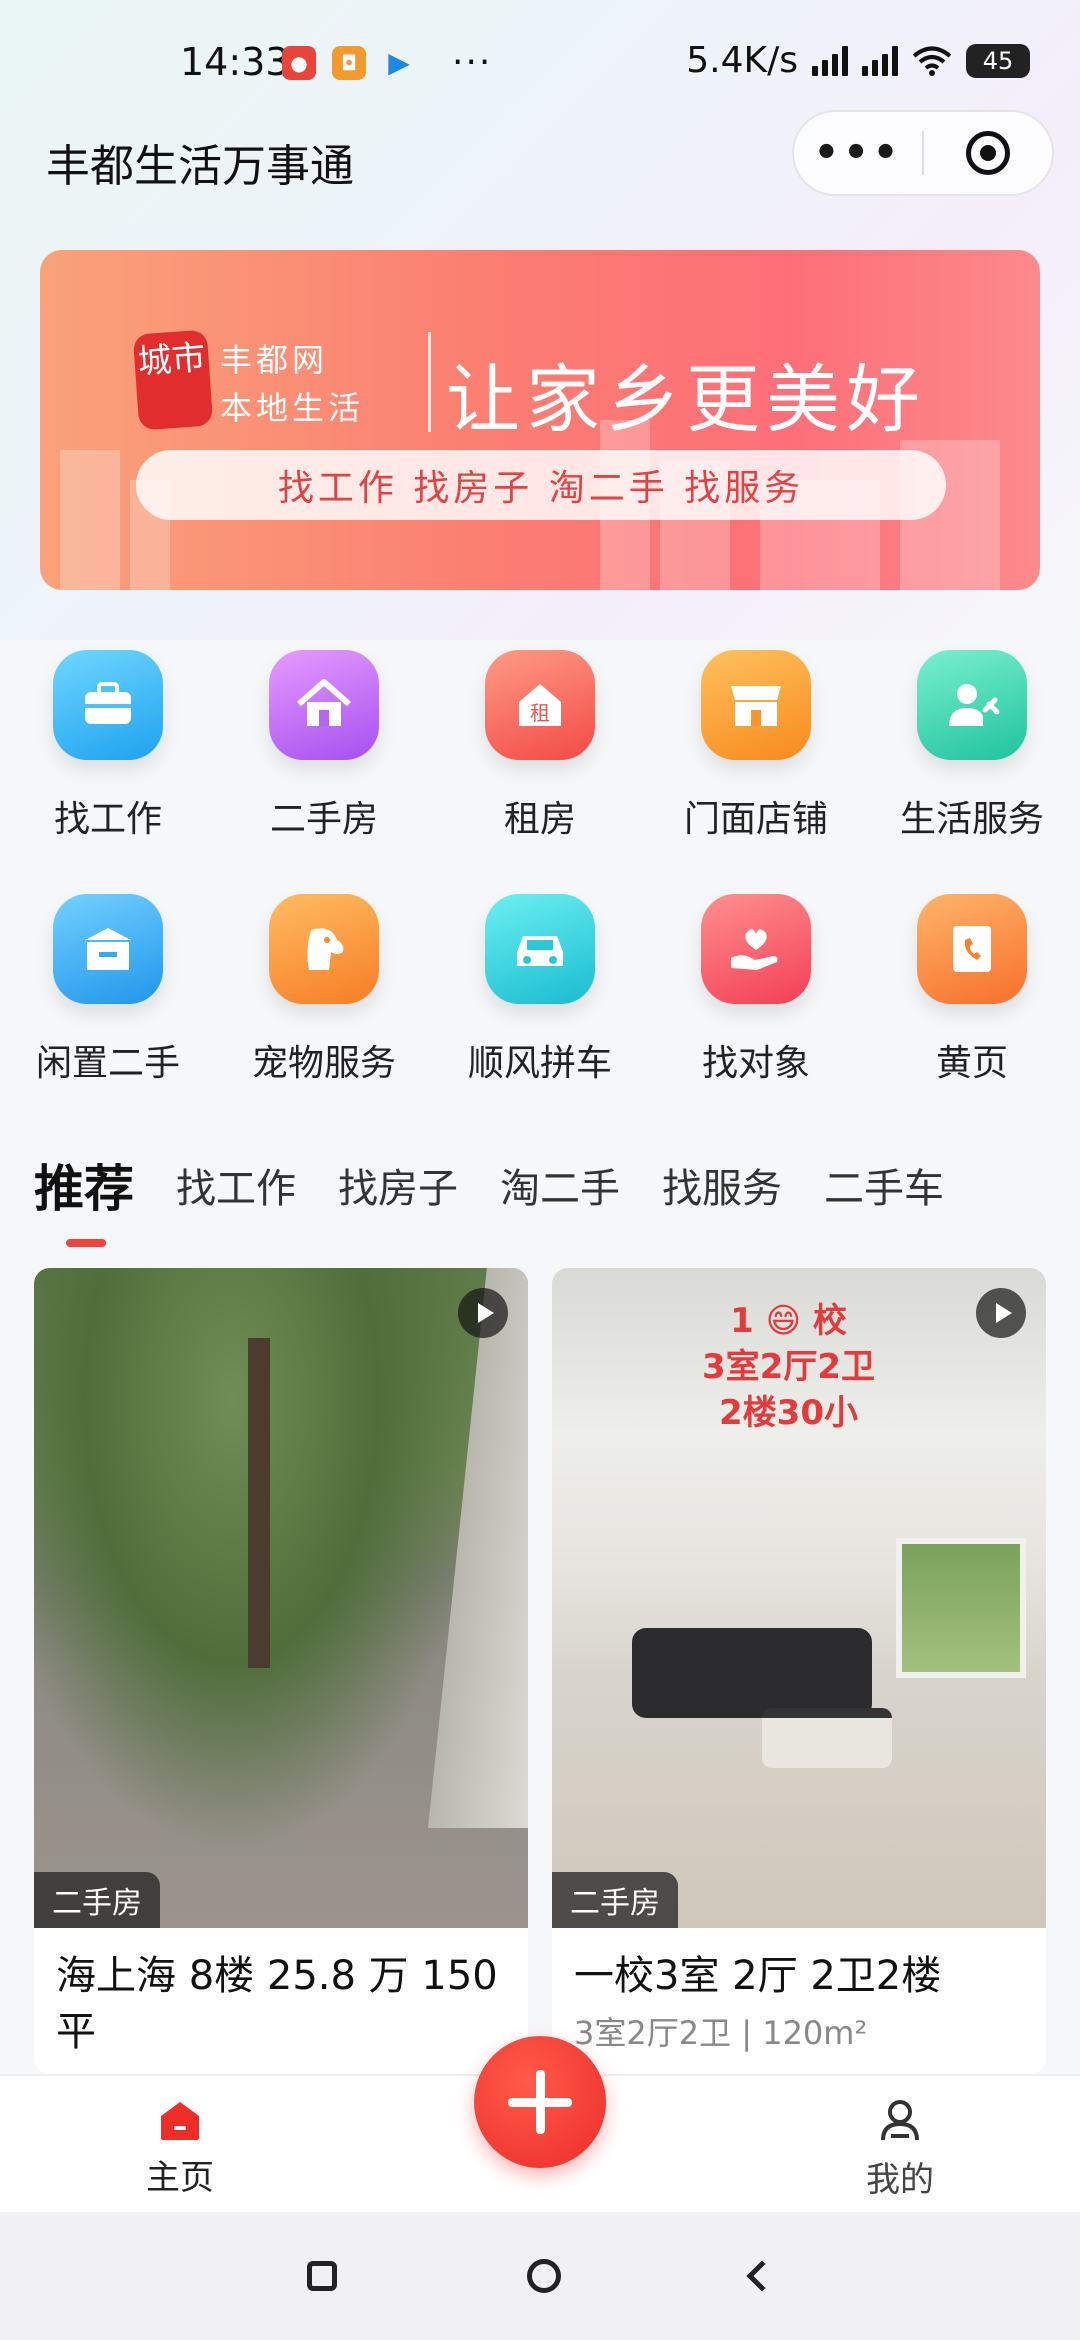  Describe the element at coordinates (323, 1063) in the screenshot. I see `category-label: 宠物服务` at that location.